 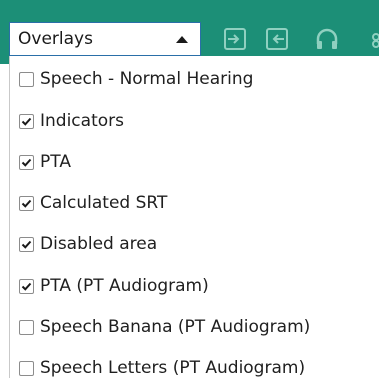 What do you see at coordinates (182, 39) in the screenshot?
I see `caret-up-icon` at bounding box center [182, 39].